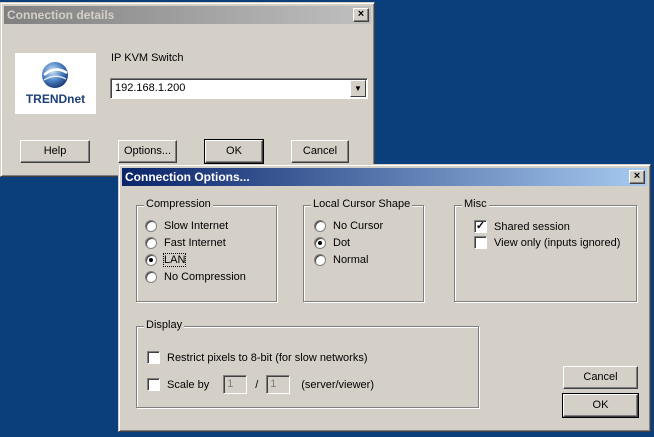  I want to click on shared-session-checkbox: ✓ Shared session, so click(522, 226).